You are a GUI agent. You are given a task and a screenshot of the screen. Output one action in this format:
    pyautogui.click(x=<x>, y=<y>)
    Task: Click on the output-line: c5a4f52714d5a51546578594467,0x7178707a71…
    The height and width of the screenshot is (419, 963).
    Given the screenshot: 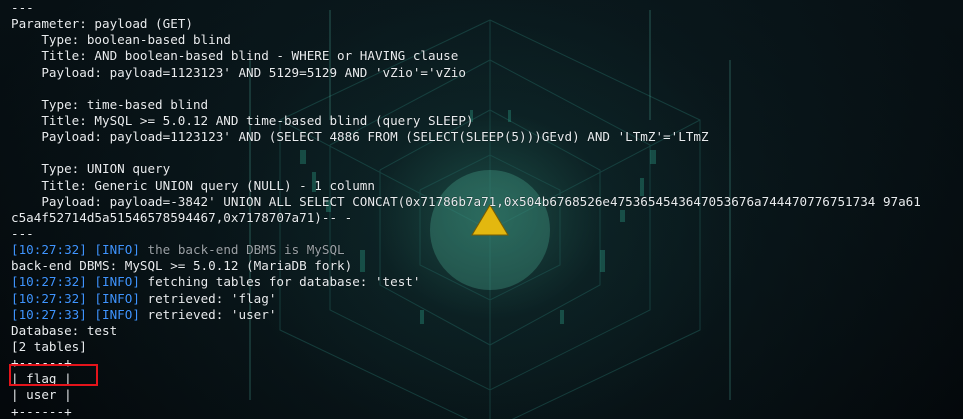 What is the action you would take?
    pyautogui.click(x=182, y=217)
    